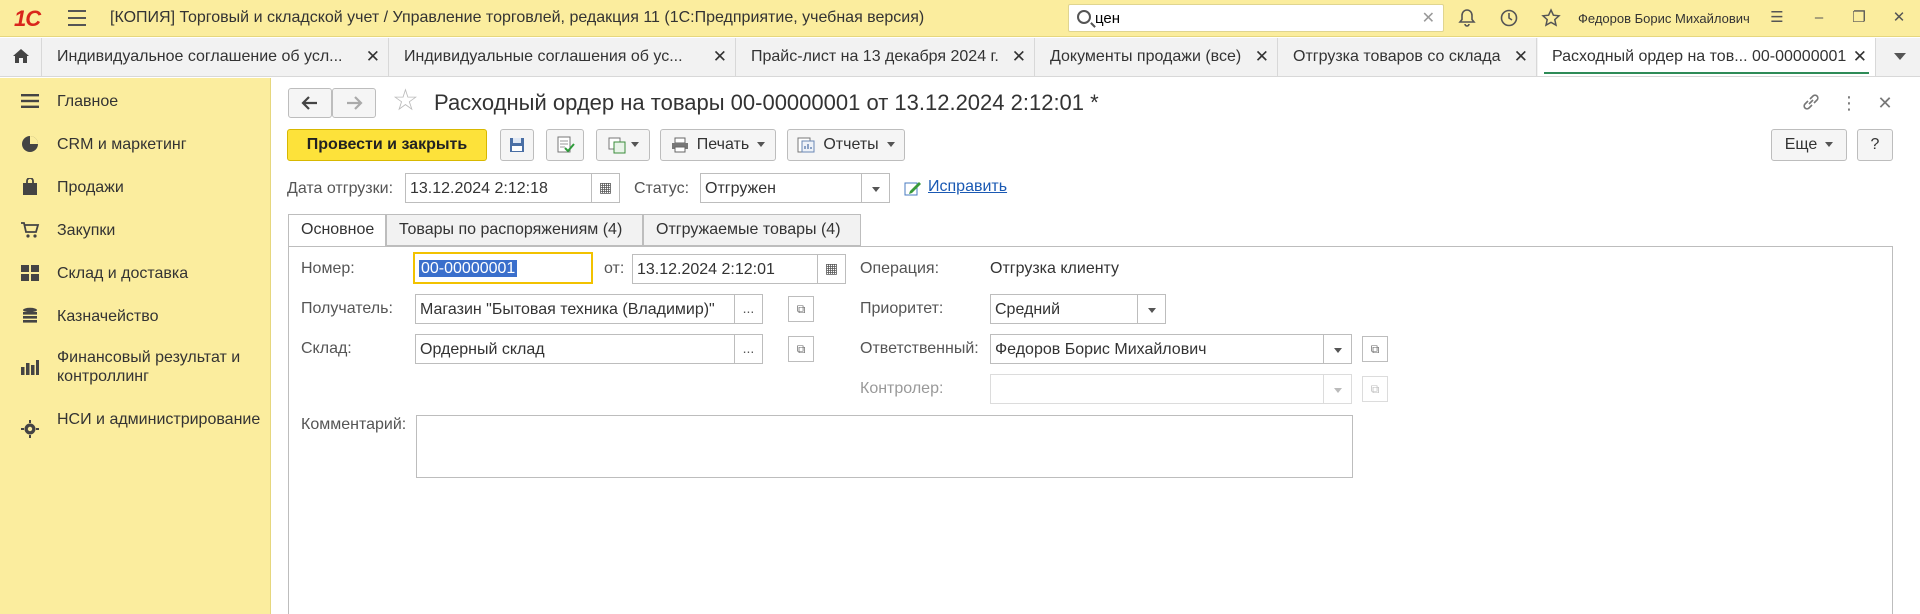 The image size is (1920, 614). Describe the element at coordinates (1875, 145) in the screenshot. I see `help-button: ?` at that location.